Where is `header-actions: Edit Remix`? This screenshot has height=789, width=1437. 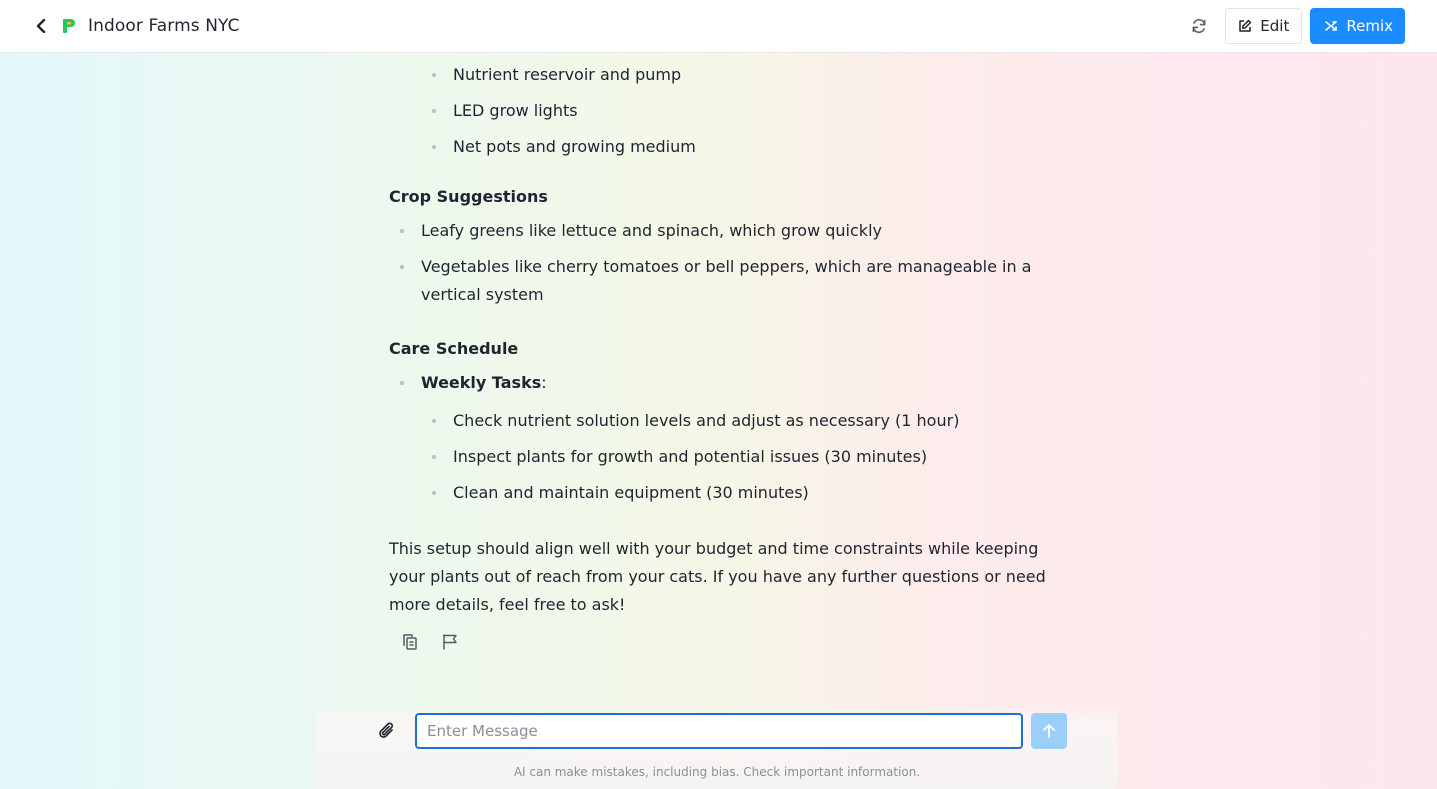 header-actions: Edit Remix is located at coordinates (1294, 26).